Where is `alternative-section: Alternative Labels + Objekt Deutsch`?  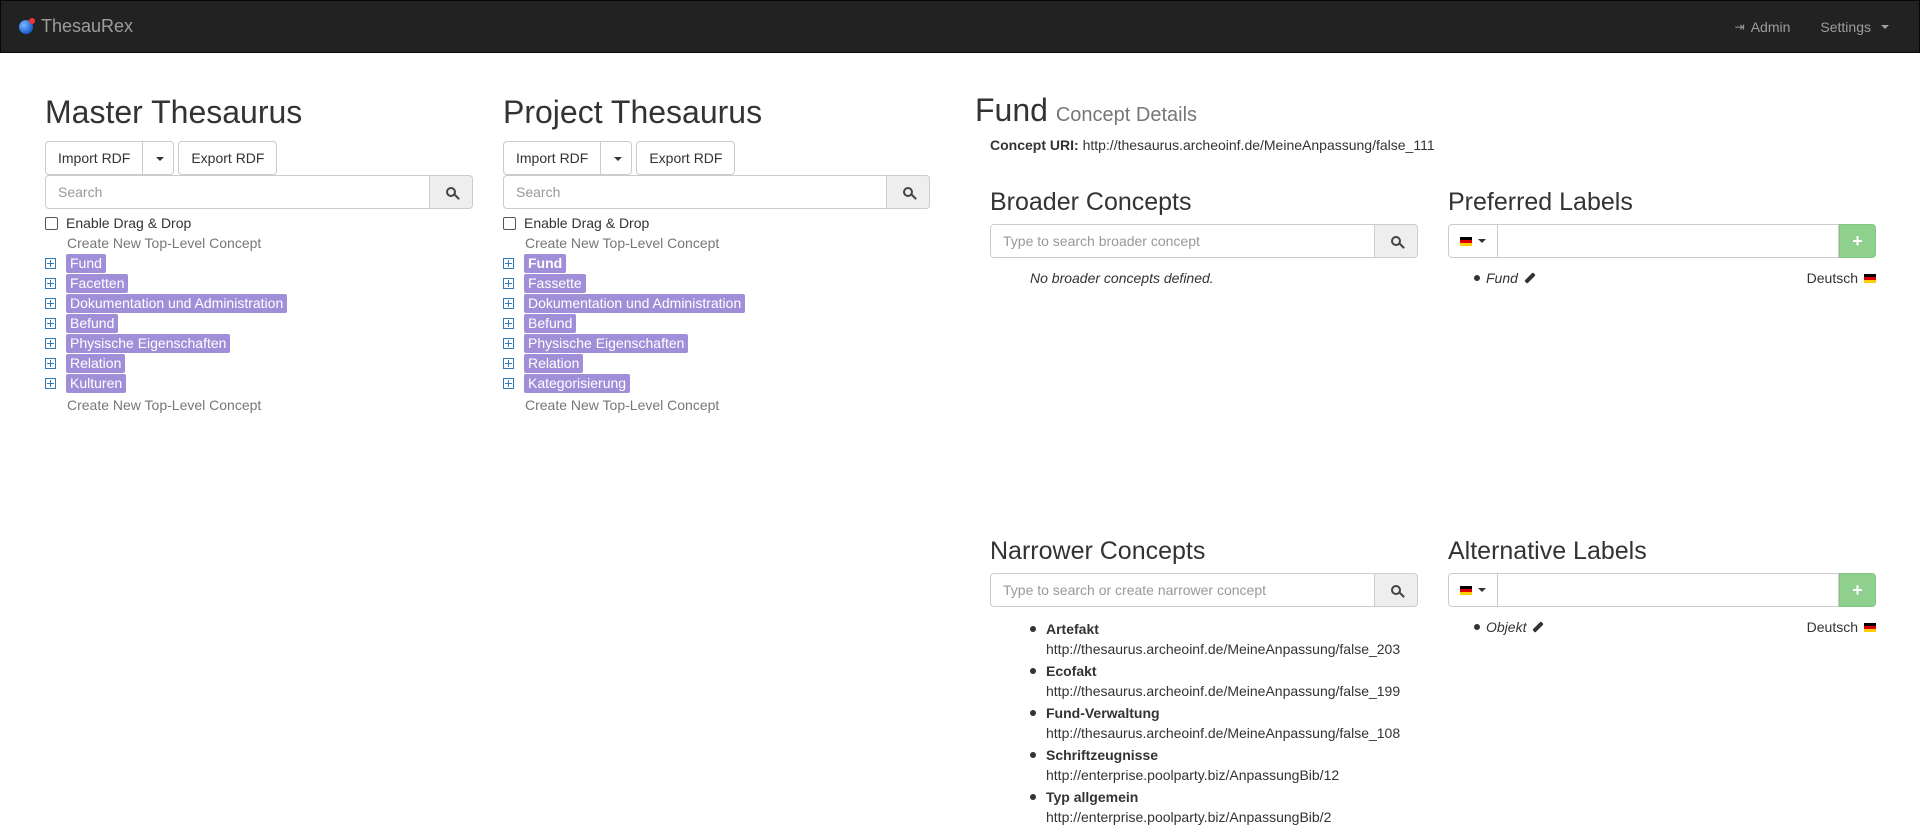 alternative-section: Alternative Labels + Objekt Deutsch is located at coordinates (1662, 585).